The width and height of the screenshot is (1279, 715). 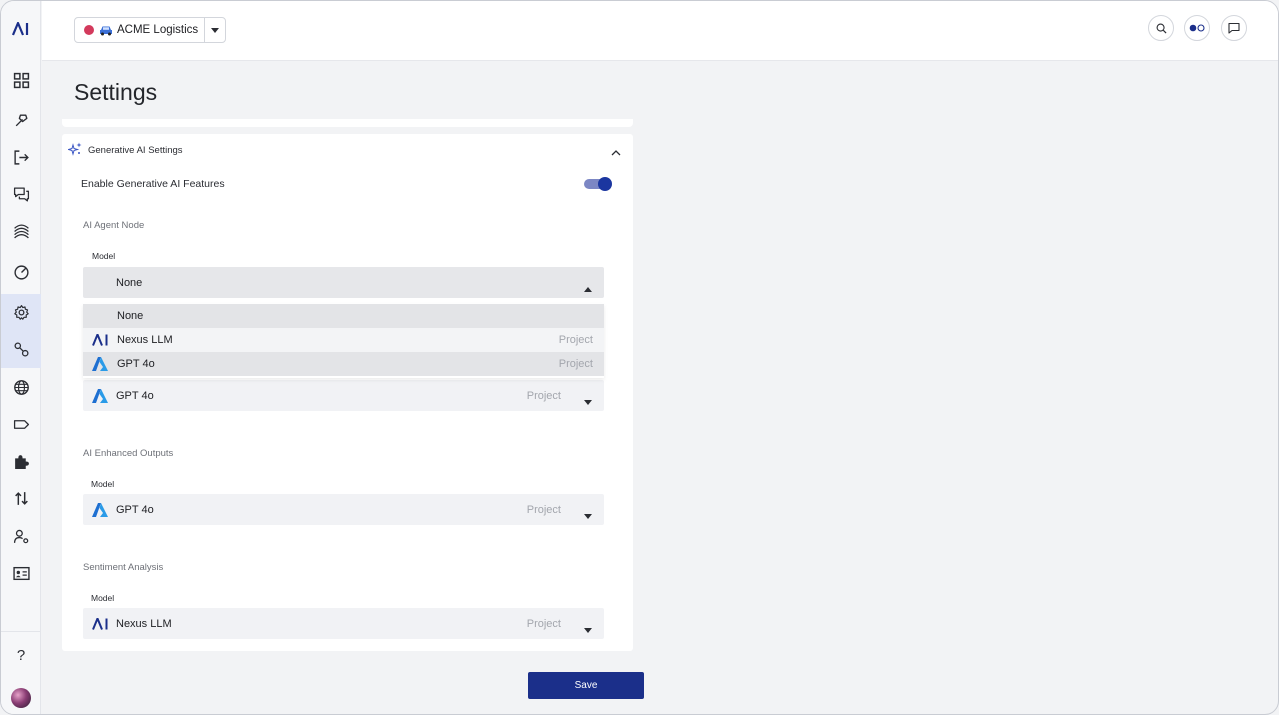 I want to click on gear-icon, so click(x=21, y=312).